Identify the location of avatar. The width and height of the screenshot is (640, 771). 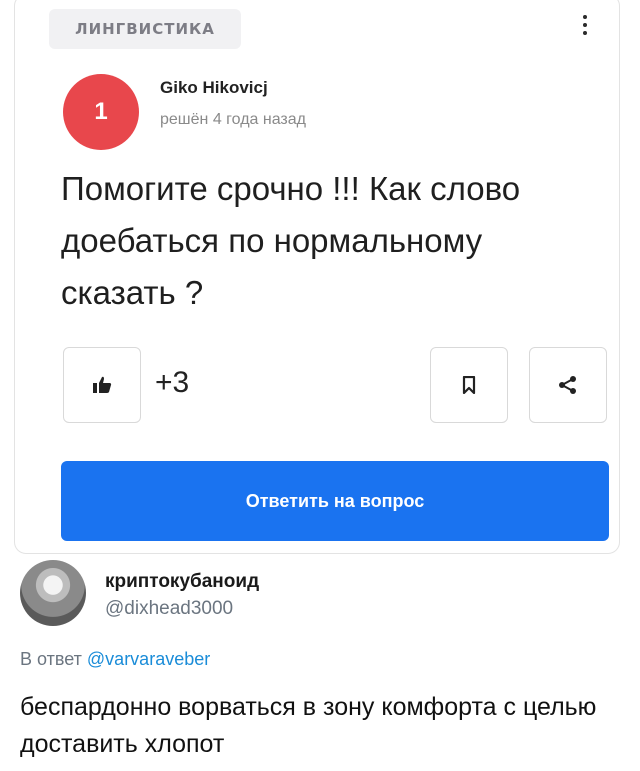
(53, 593).